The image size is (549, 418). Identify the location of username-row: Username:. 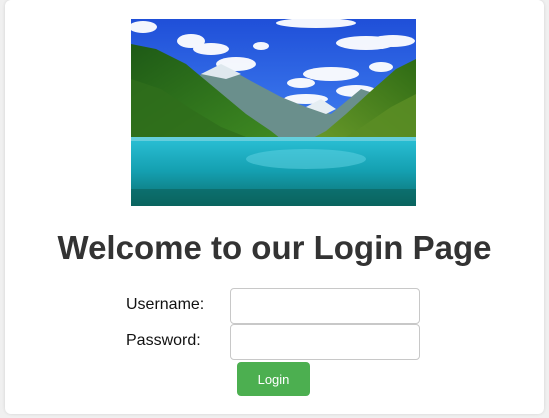
(274, 307).